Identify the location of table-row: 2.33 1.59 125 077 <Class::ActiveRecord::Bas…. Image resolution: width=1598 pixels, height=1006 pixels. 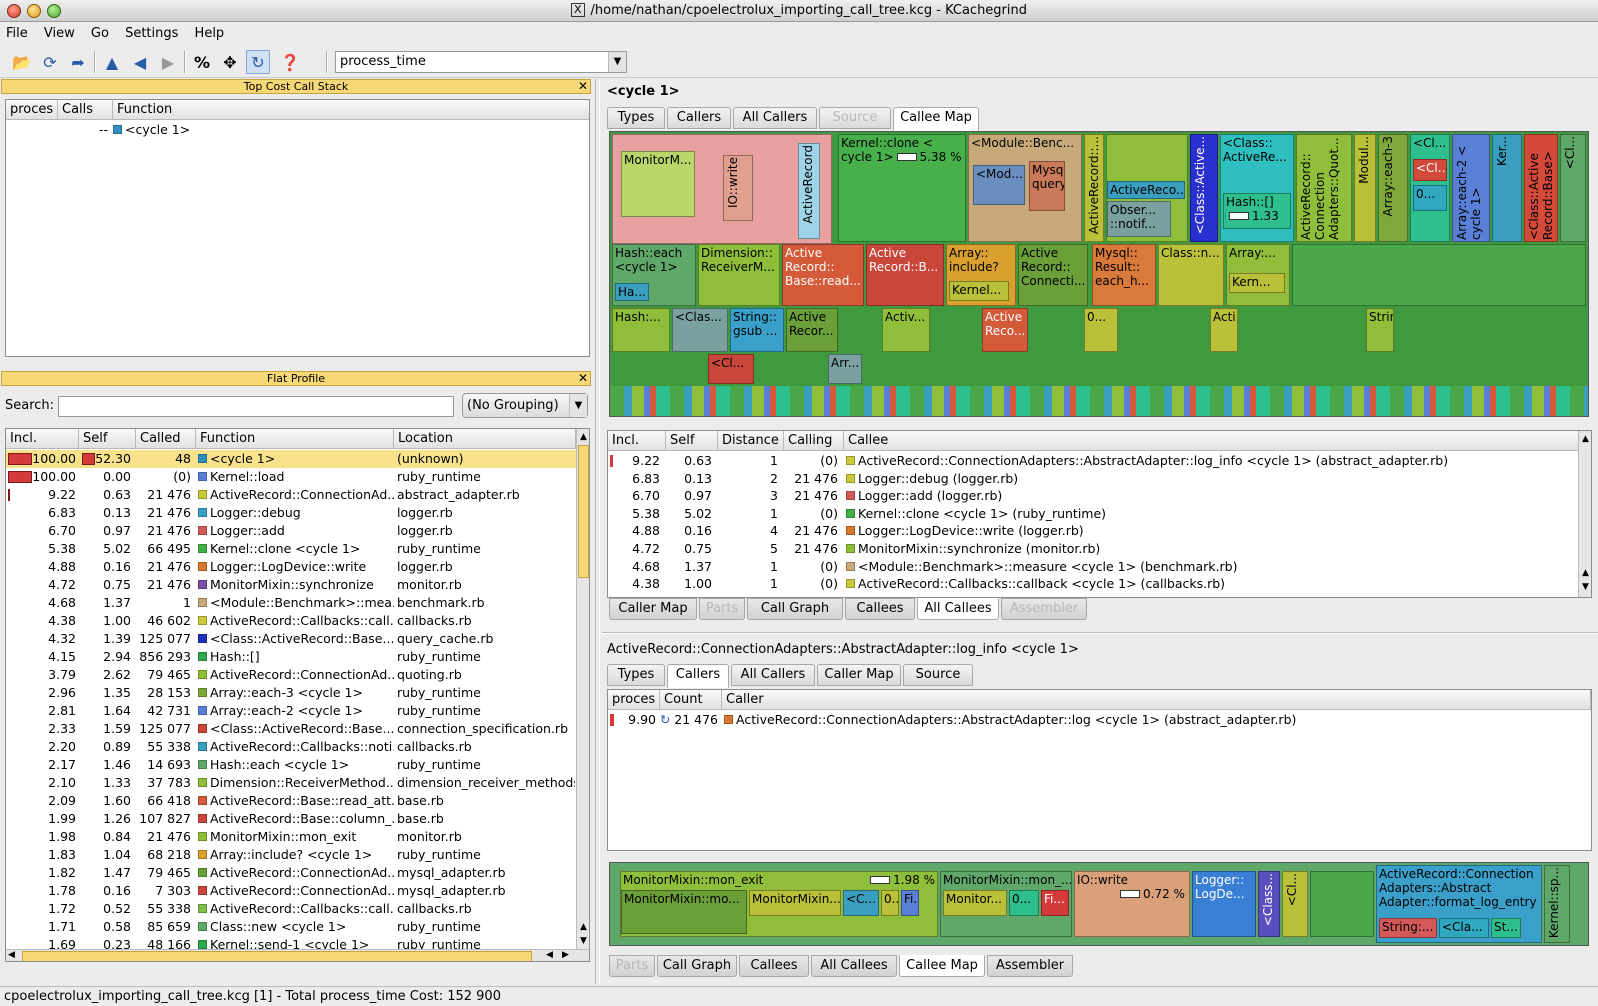
(291, 729).